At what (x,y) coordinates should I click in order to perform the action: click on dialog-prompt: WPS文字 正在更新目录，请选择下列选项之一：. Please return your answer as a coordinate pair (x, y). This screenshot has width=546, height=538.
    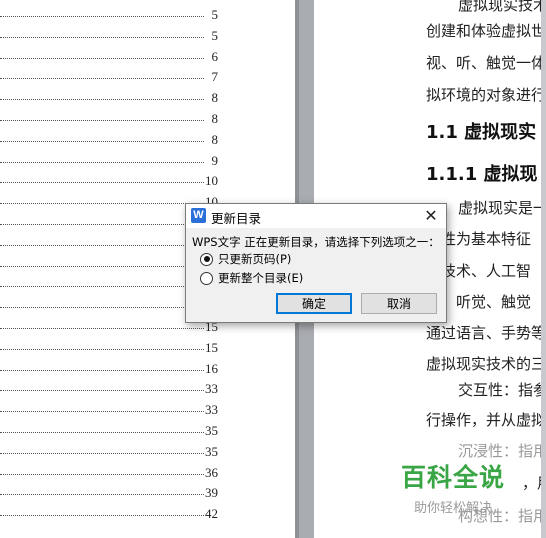
    Looking at the image, I should click on (316, 242).